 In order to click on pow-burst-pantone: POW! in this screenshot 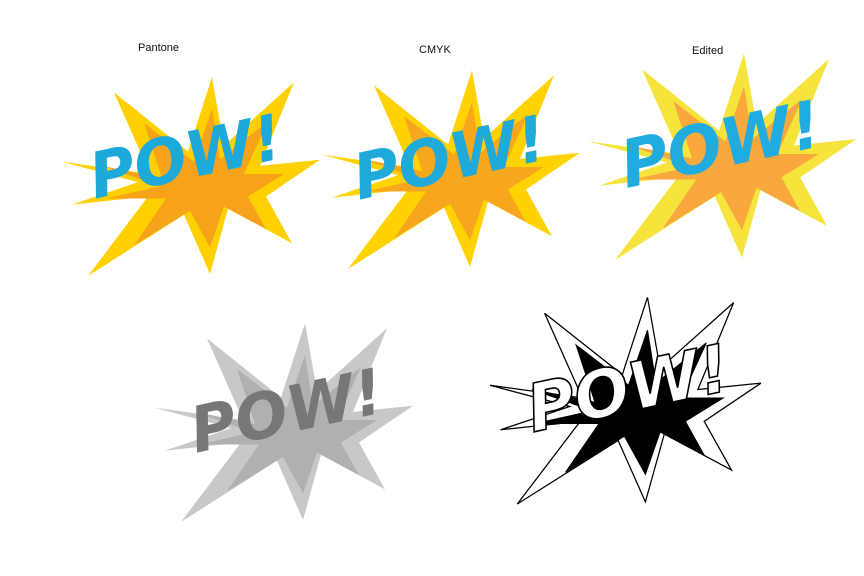, I will do `click(191, 176)`.